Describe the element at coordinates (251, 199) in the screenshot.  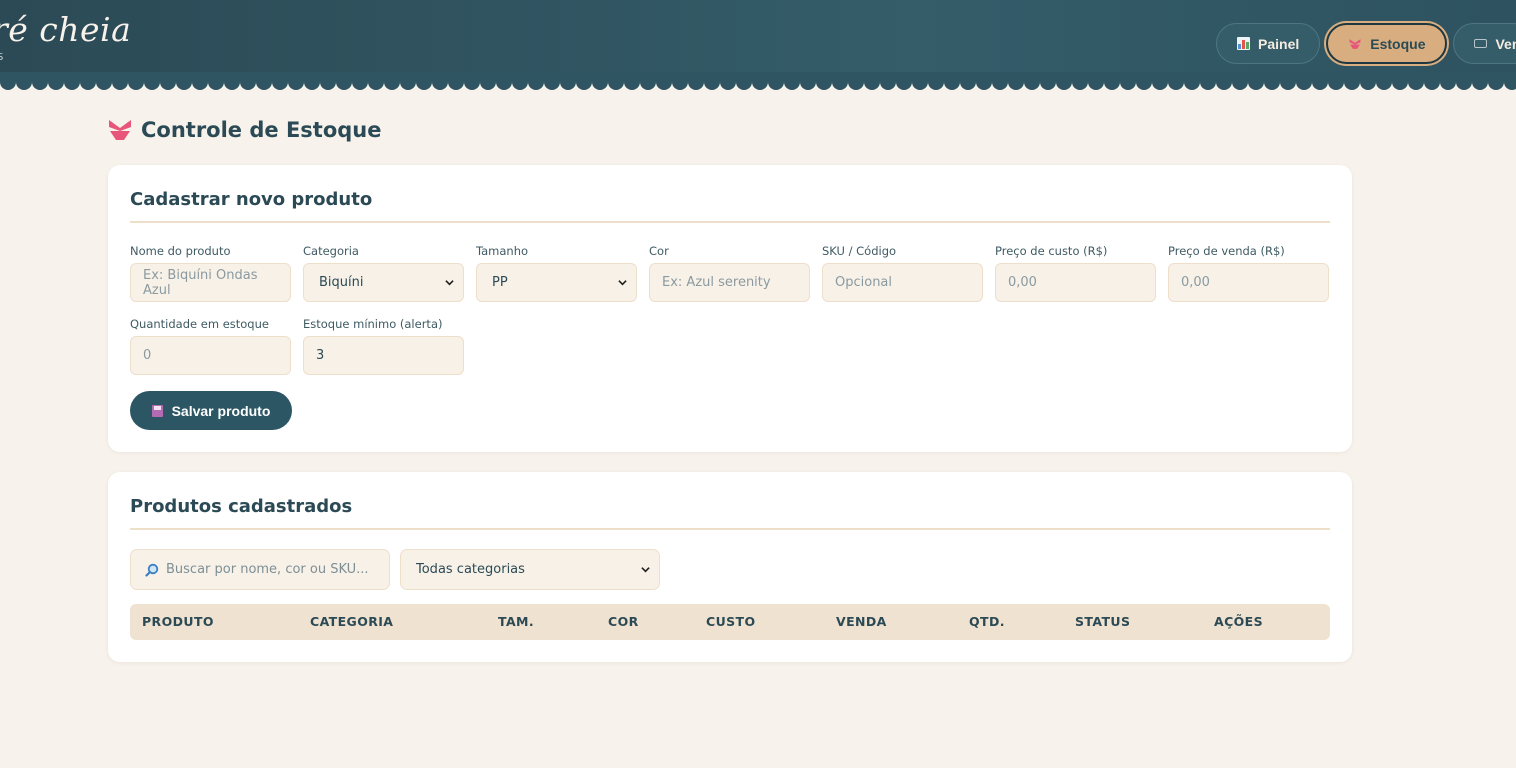
I see `card-title: Cadastrar novo produto` at that location.